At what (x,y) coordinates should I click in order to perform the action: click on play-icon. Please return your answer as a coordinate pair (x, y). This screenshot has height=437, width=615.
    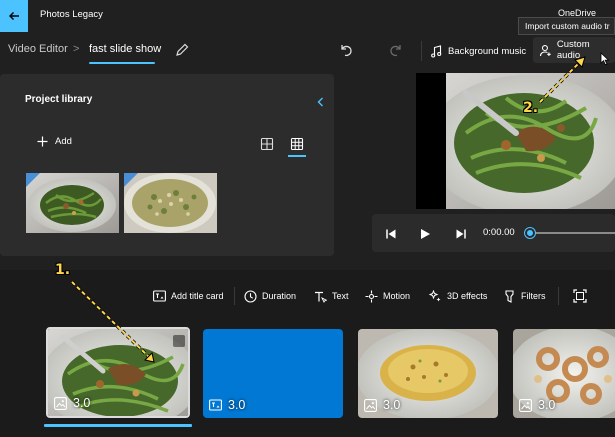
    Looking at the image, I should click on (425, 234).